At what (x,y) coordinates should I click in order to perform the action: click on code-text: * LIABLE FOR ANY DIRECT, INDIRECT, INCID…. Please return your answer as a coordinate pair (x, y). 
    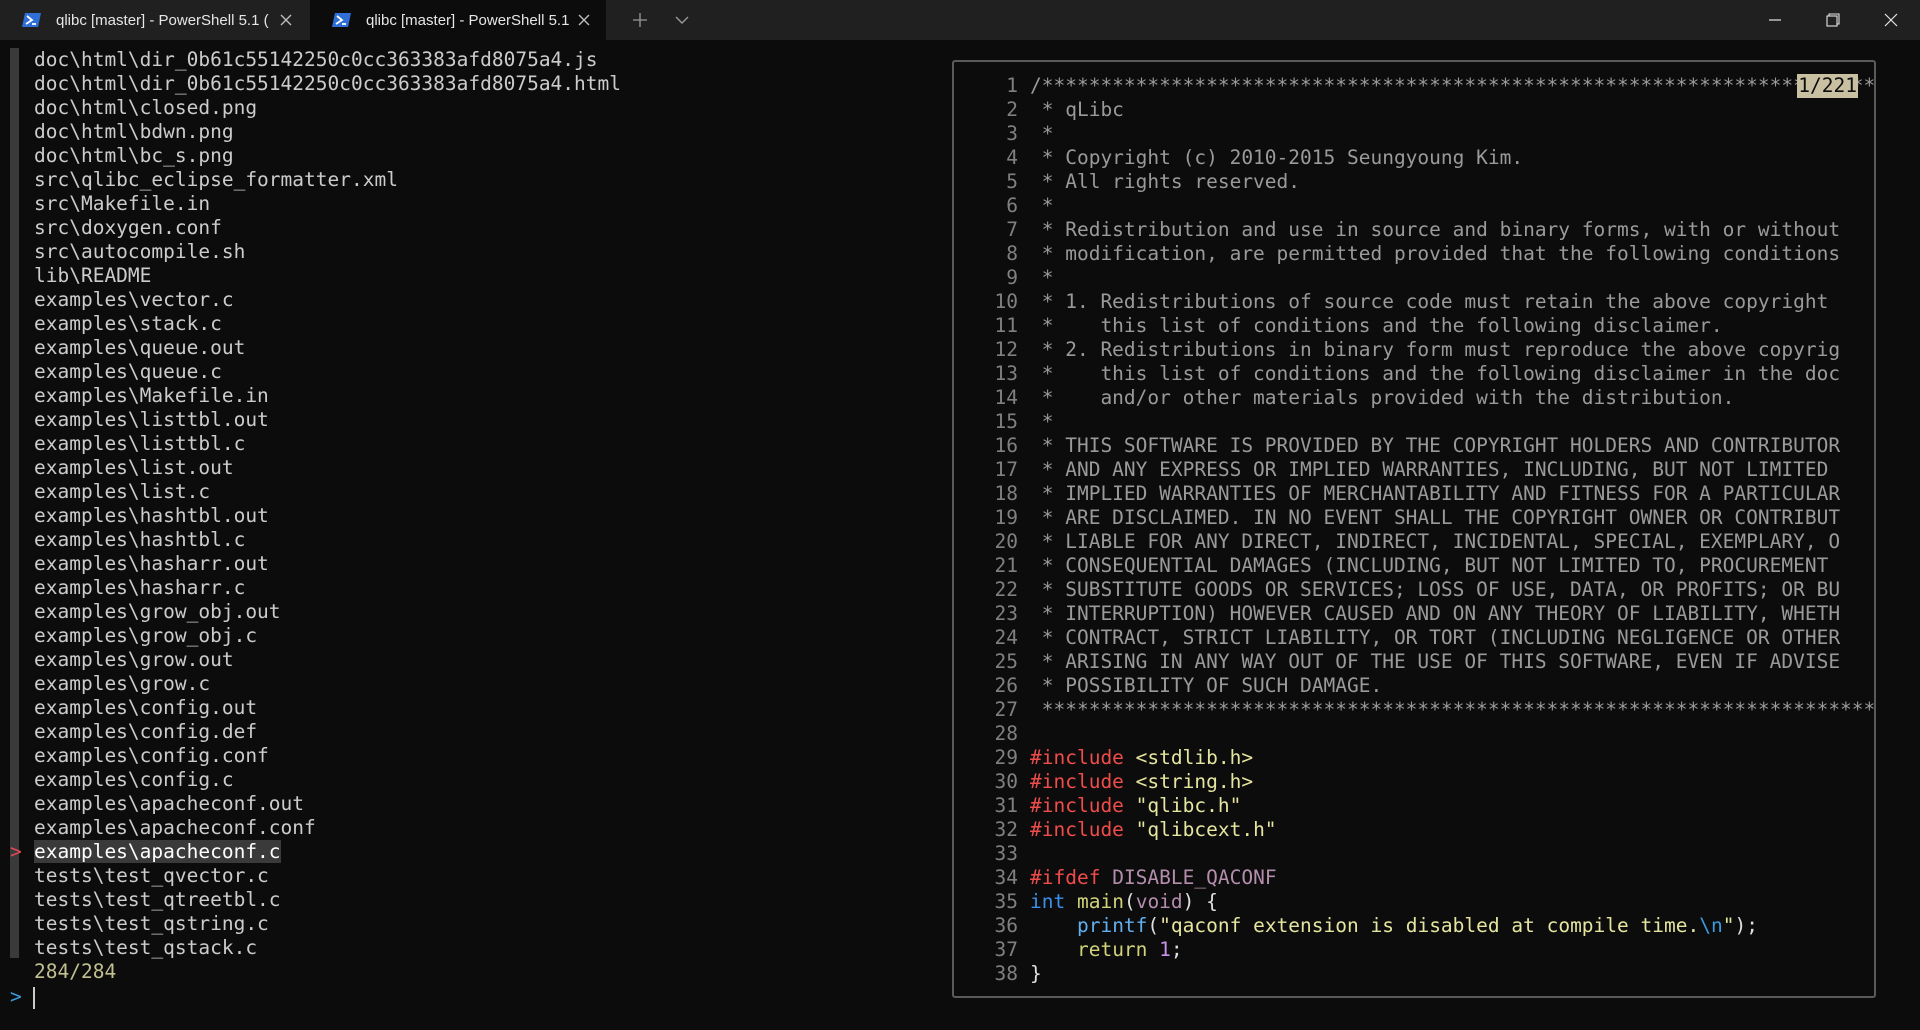
    Looking at the image, I should click on (1435, 541).